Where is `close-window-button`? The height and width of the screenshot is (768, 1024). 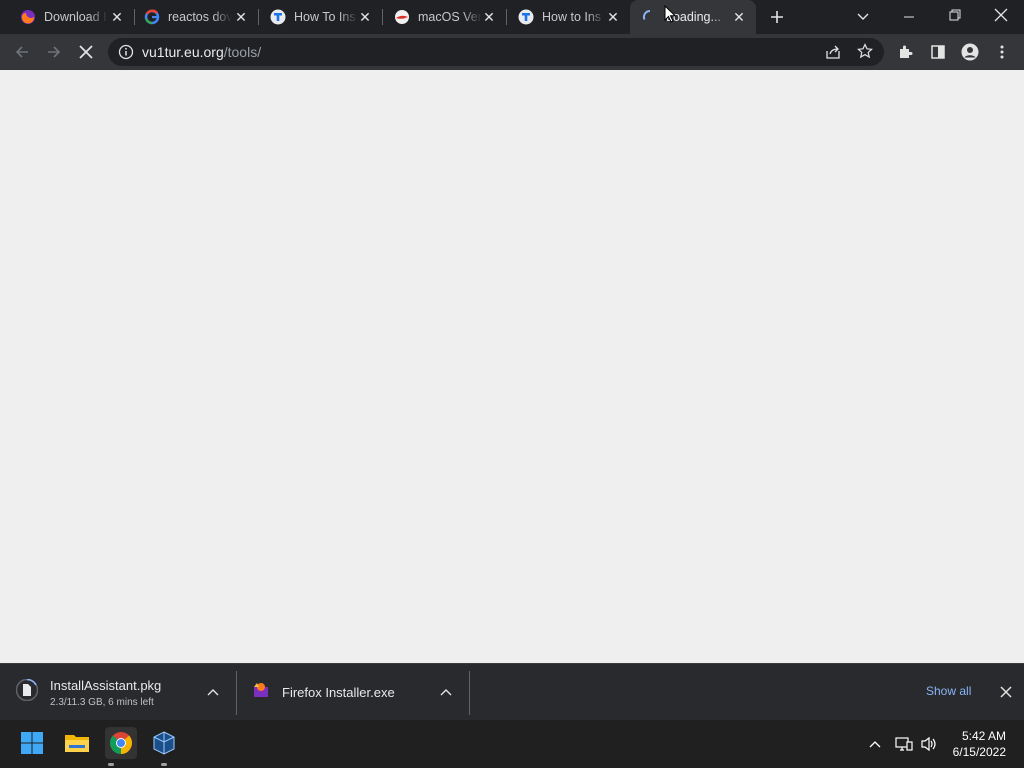 close-window-button is located at coordinates (1001, 15).